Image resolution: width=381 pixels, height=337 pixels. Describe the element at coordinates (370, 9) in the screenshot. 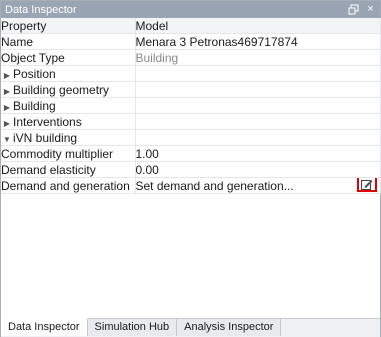

I see `close-icon: ×` at that location.